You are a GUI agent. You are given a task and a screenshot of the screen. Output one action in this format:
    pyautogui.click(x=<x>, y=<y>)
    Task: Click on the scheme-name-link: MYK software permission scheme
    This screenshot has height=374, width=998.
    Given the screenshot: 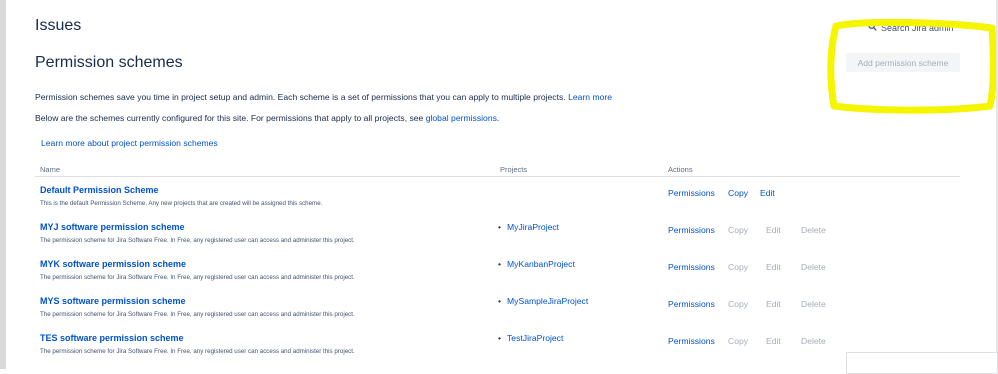 What is the action you would take?
    pyautogui.click(x=113, y=264)
    